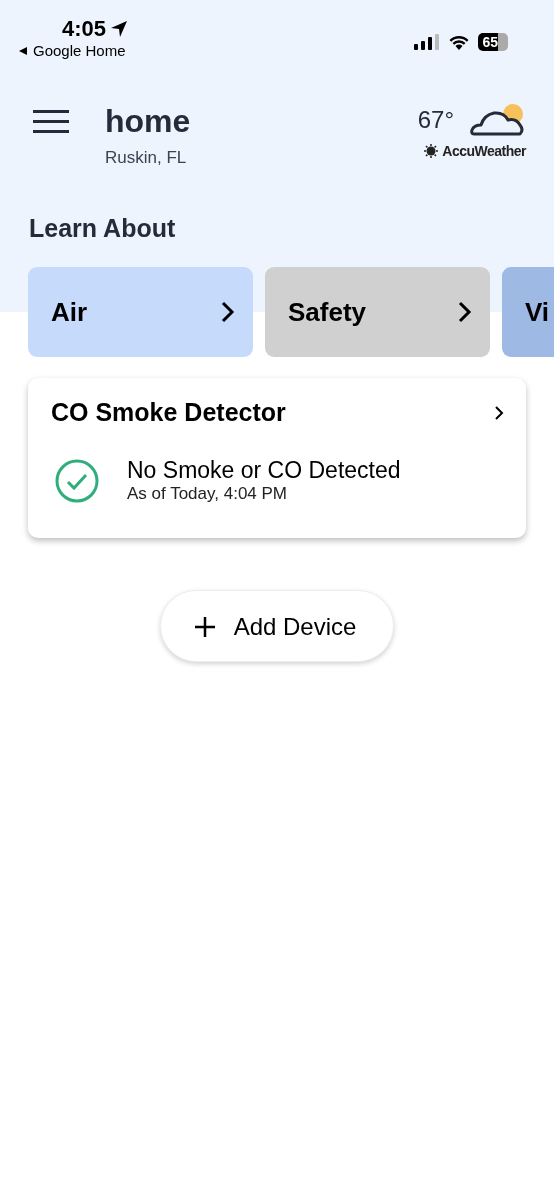 Image resolution: width=554 pixels, height=1201 pixels. I want to click on plus-icon, so click(204, 627).